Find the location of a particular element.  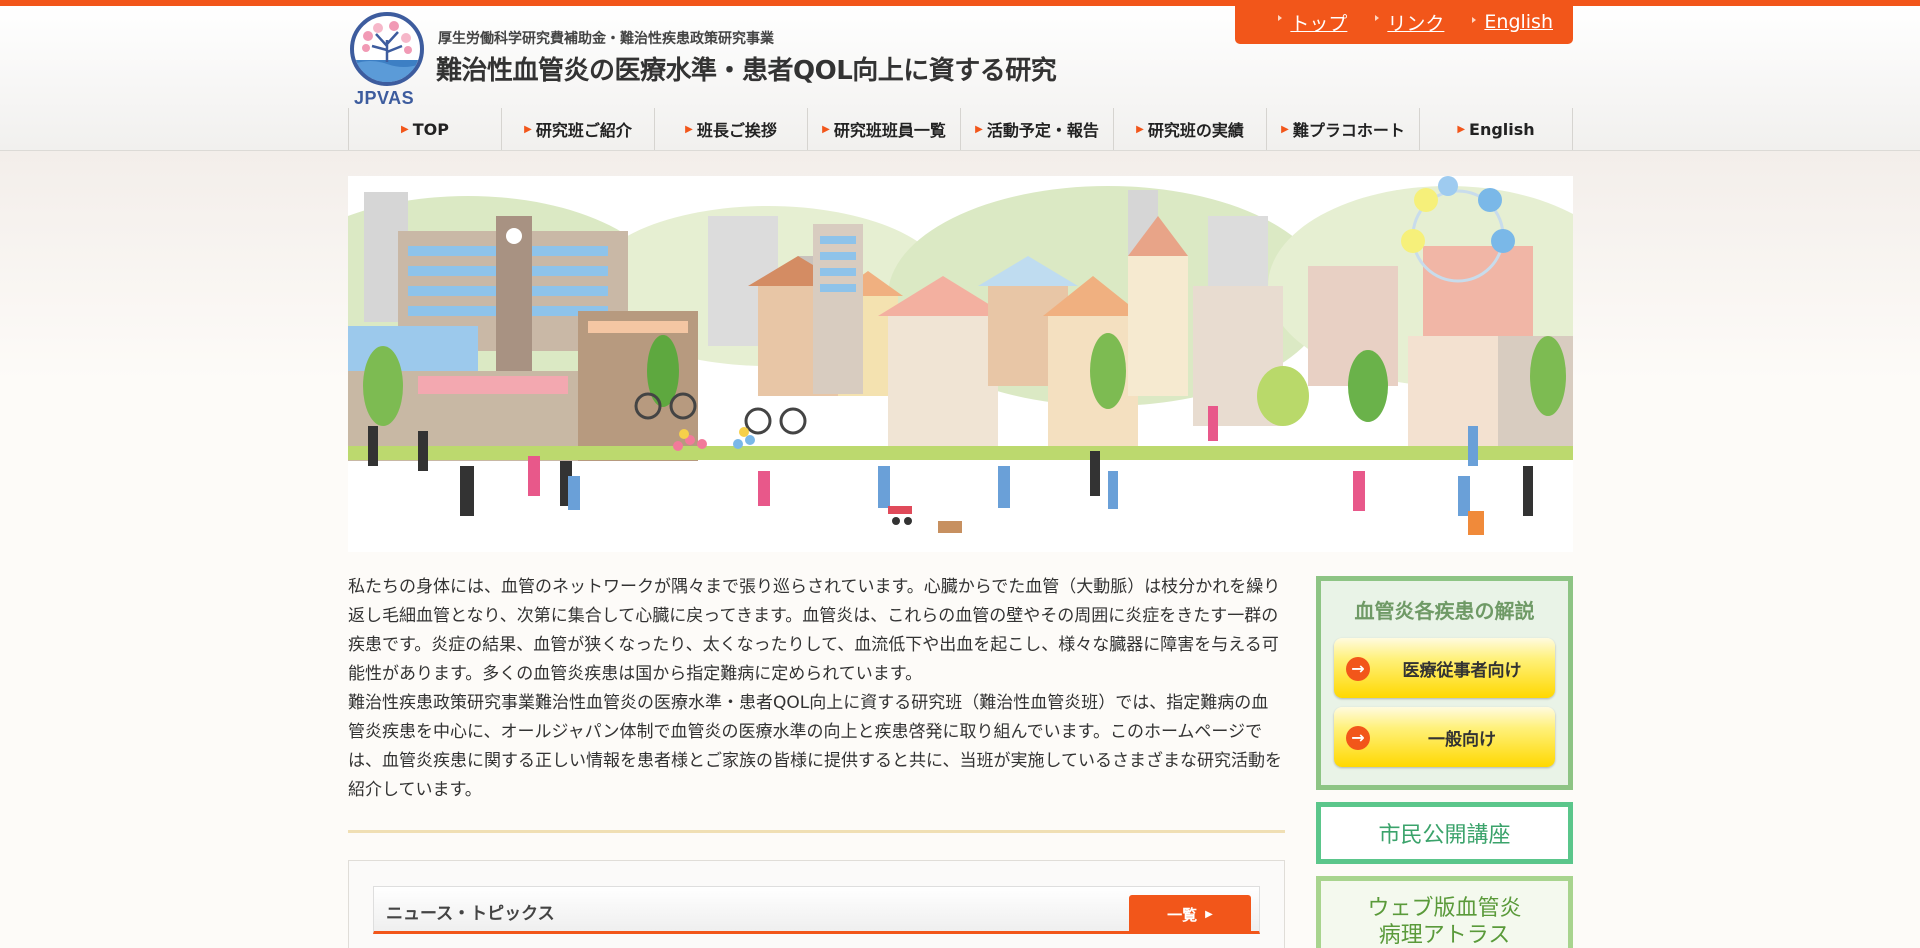

nav-label: TOP is located at coordinates (430, 129).